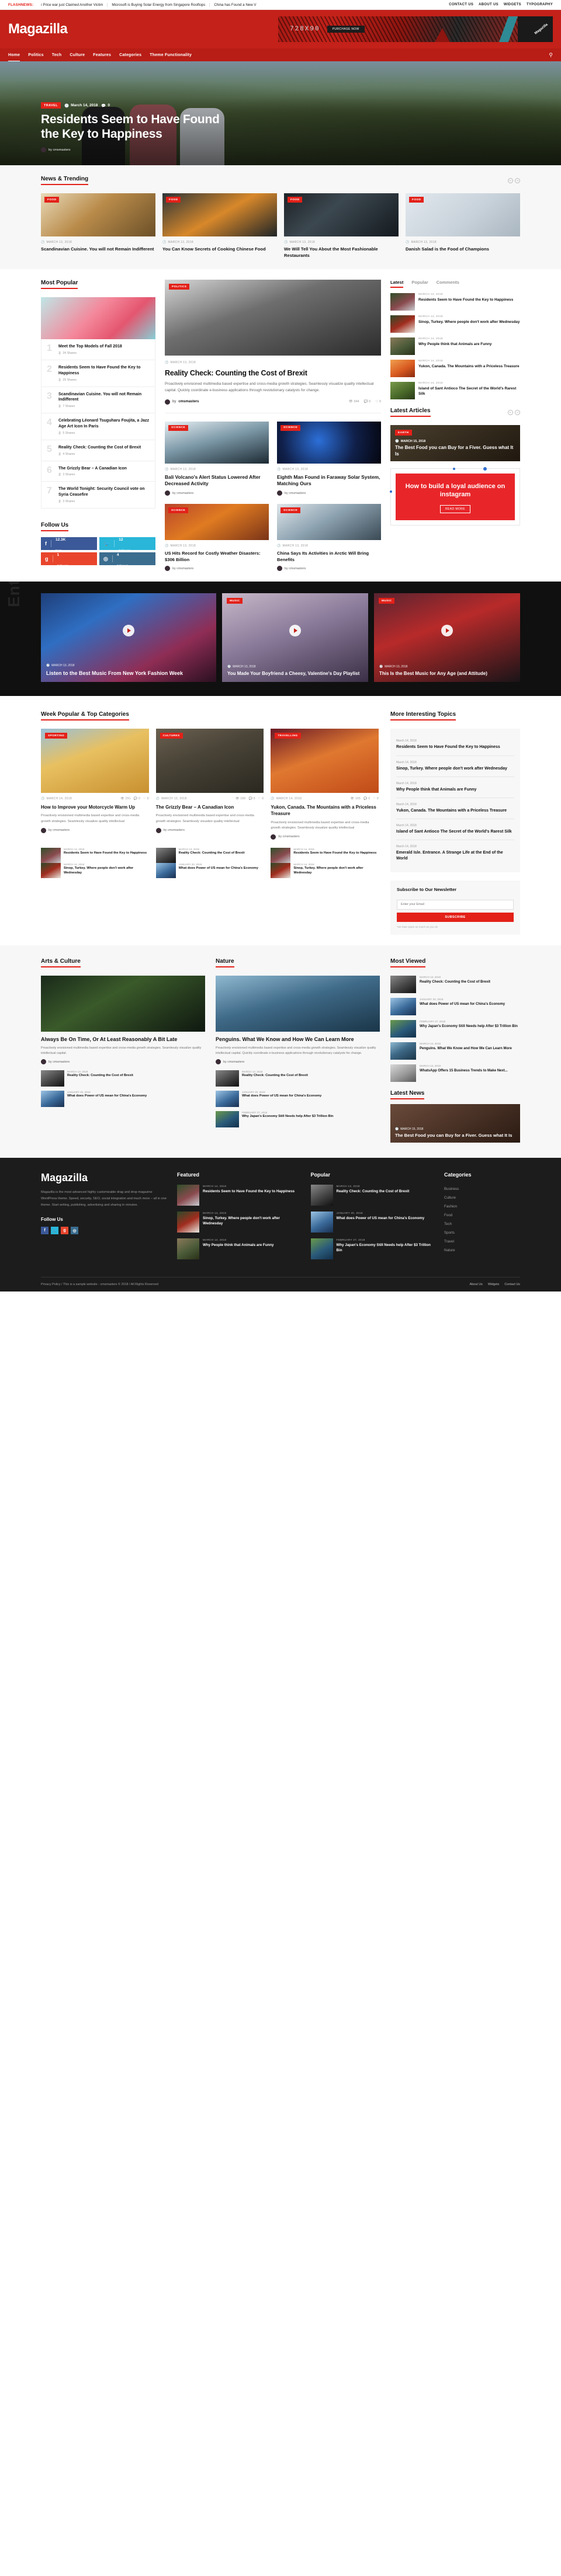 Image resolution: width=561 pixels, height=2576 pixels. I want to click on footer-category-business: Business, so click(482, 1189).